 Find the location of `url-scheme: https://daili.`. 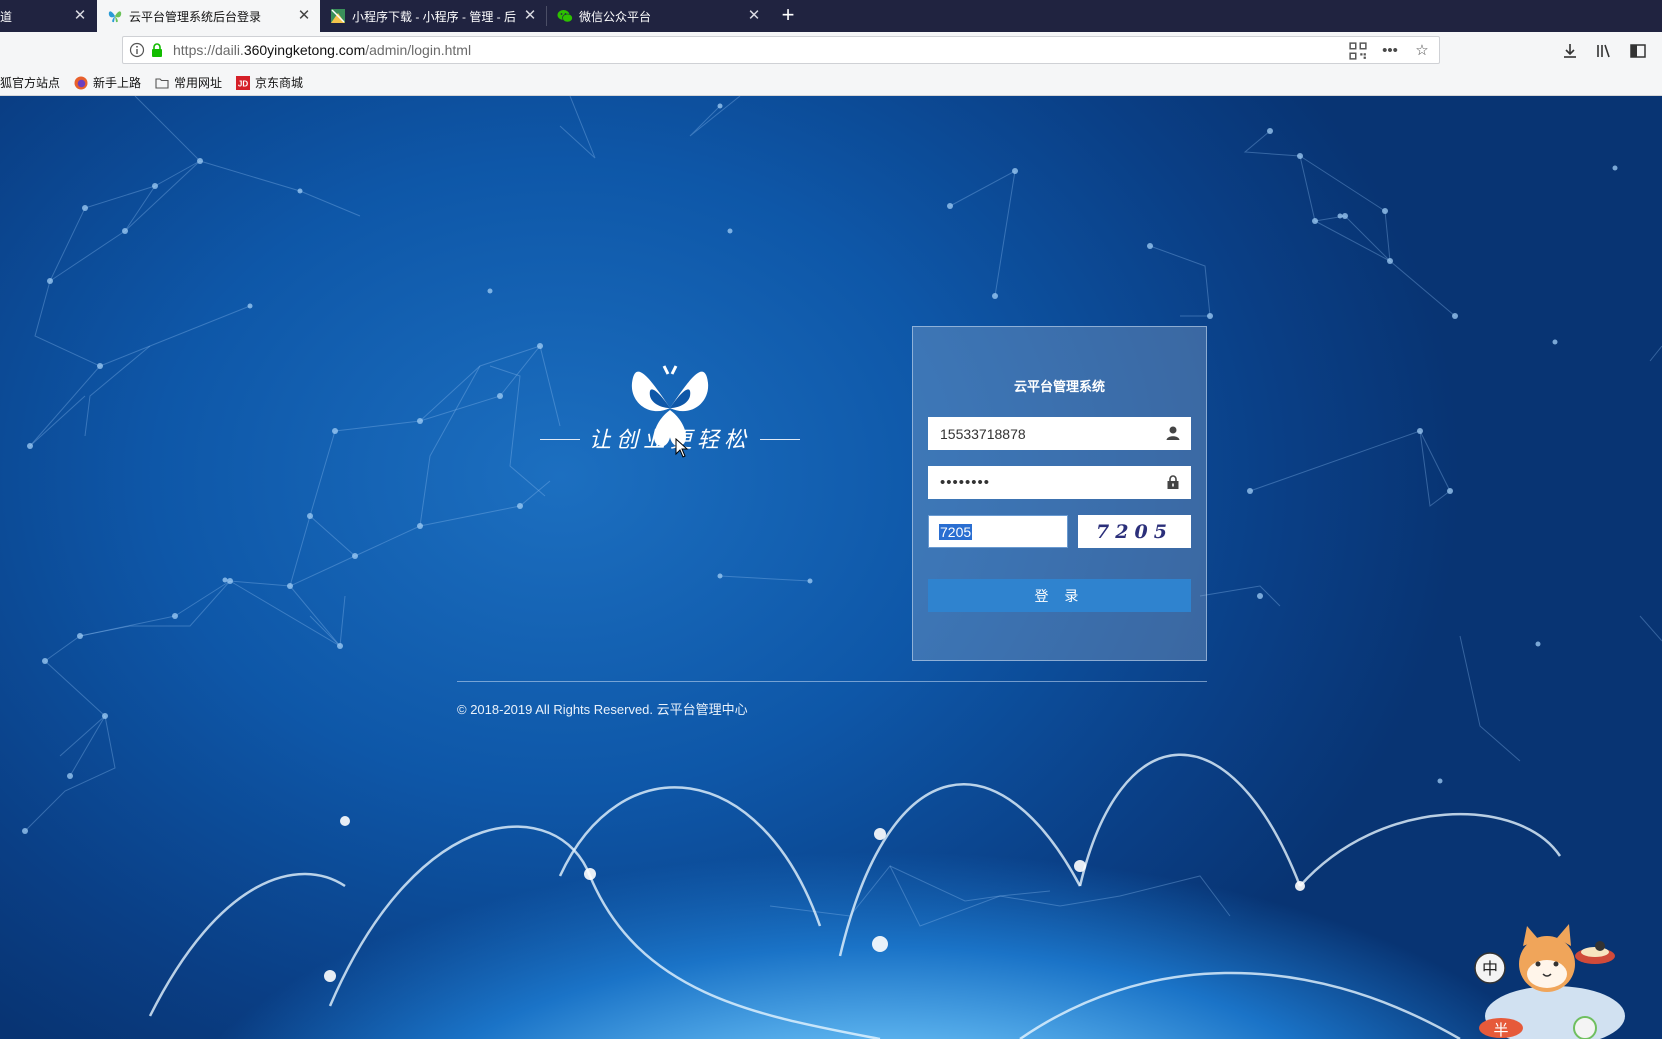

url-scheme: https://daili. is located at coordinates (208, 50).